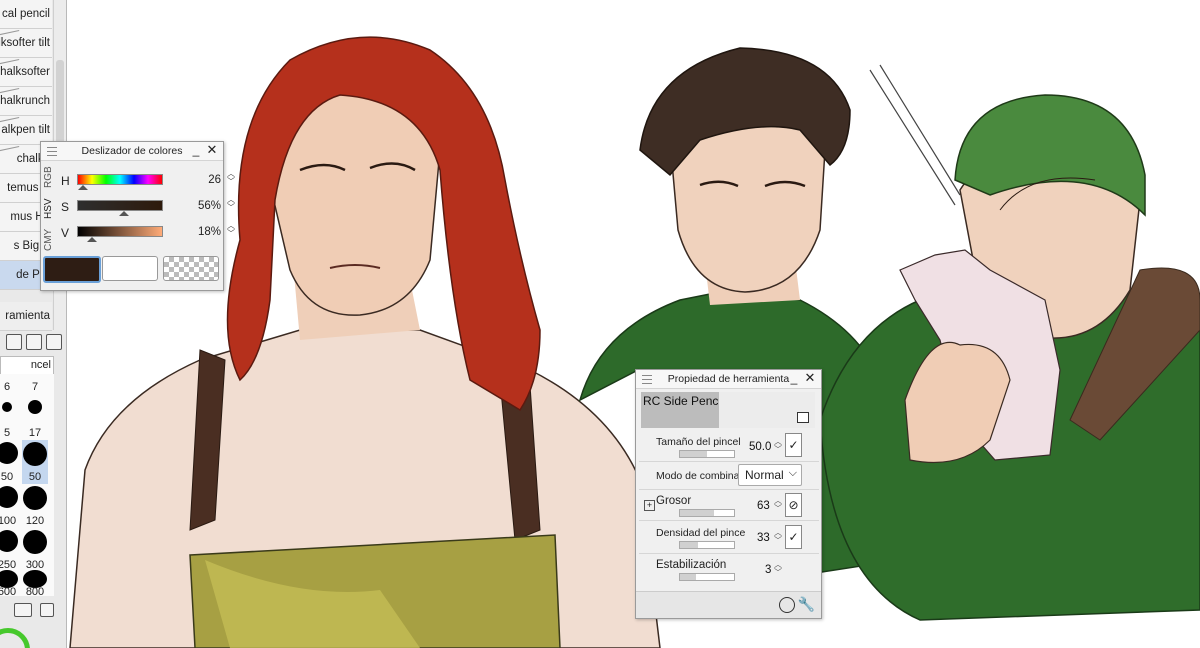 The image size is (1200, 648). What do you see at coordinates (803, 417) in the screenshot?
I see `lock-icon` at bounding box center [803, 417].